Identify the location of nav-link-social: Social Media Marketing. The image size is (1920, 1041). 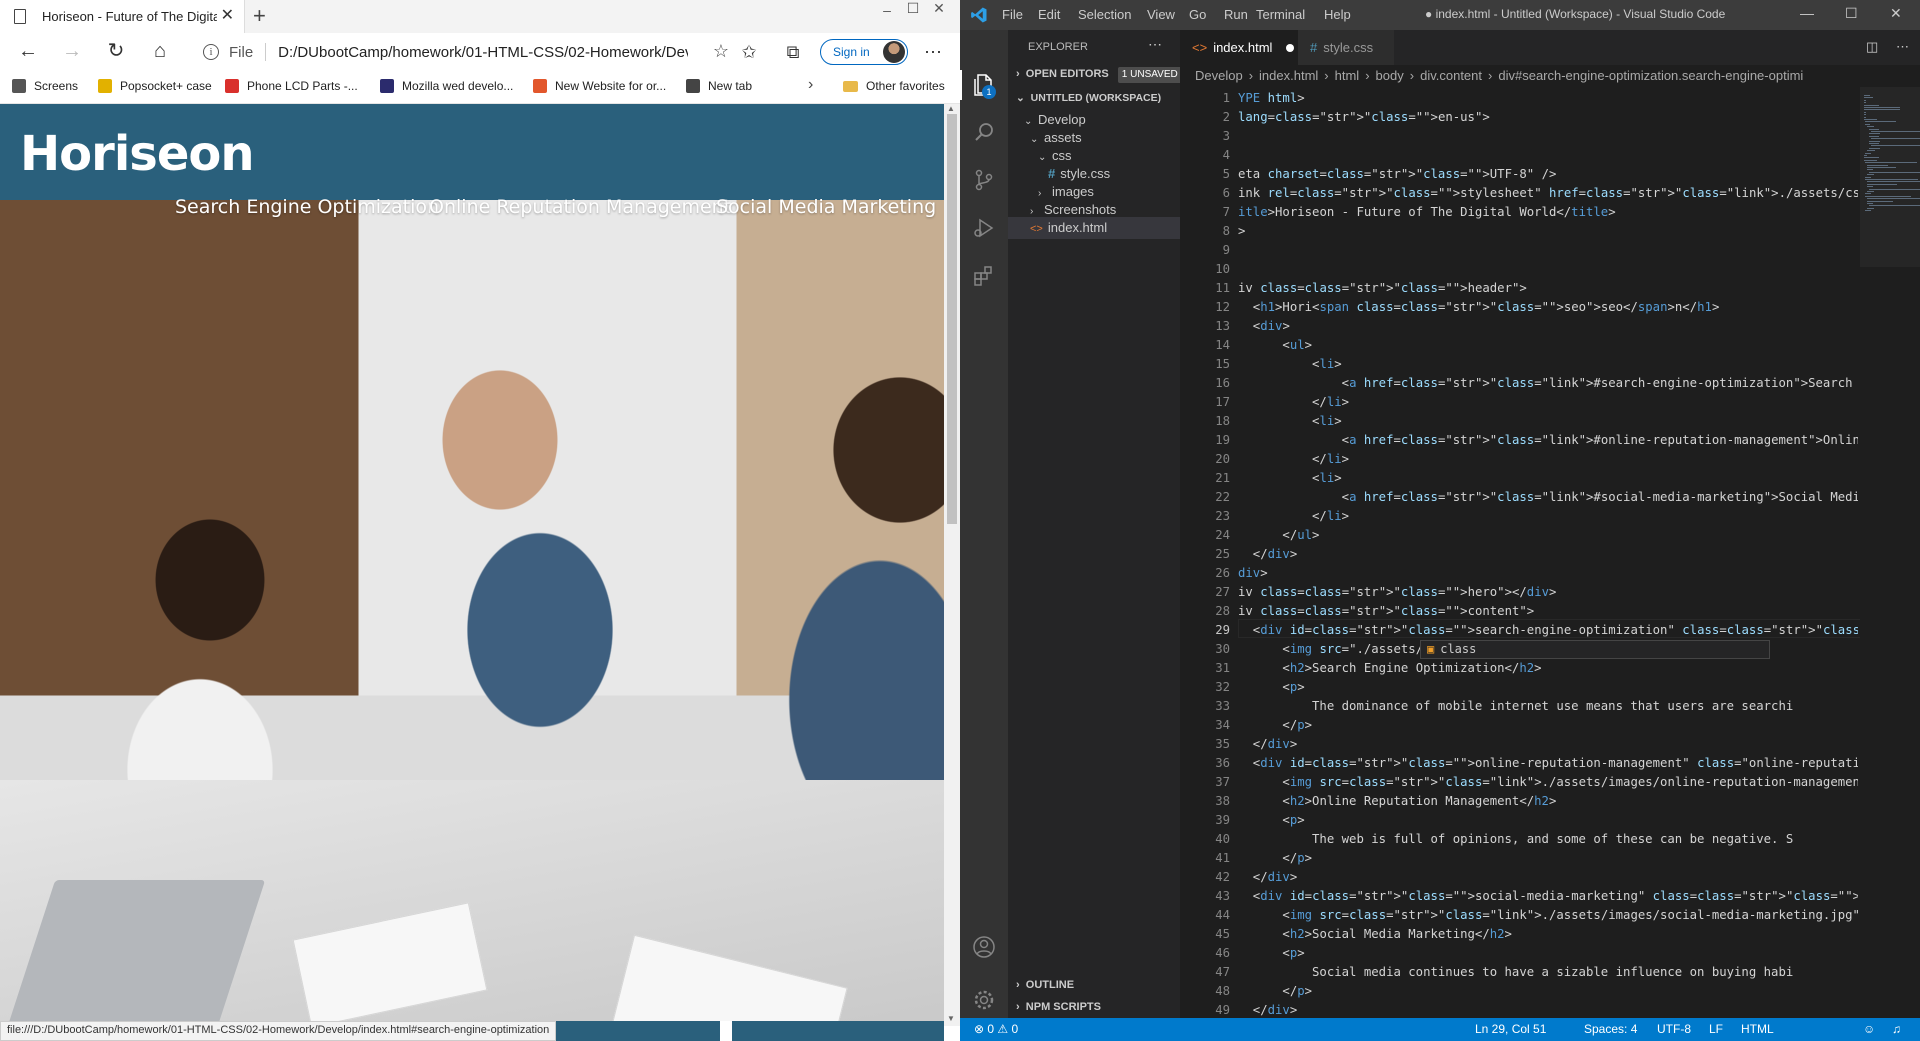
(826, 207).